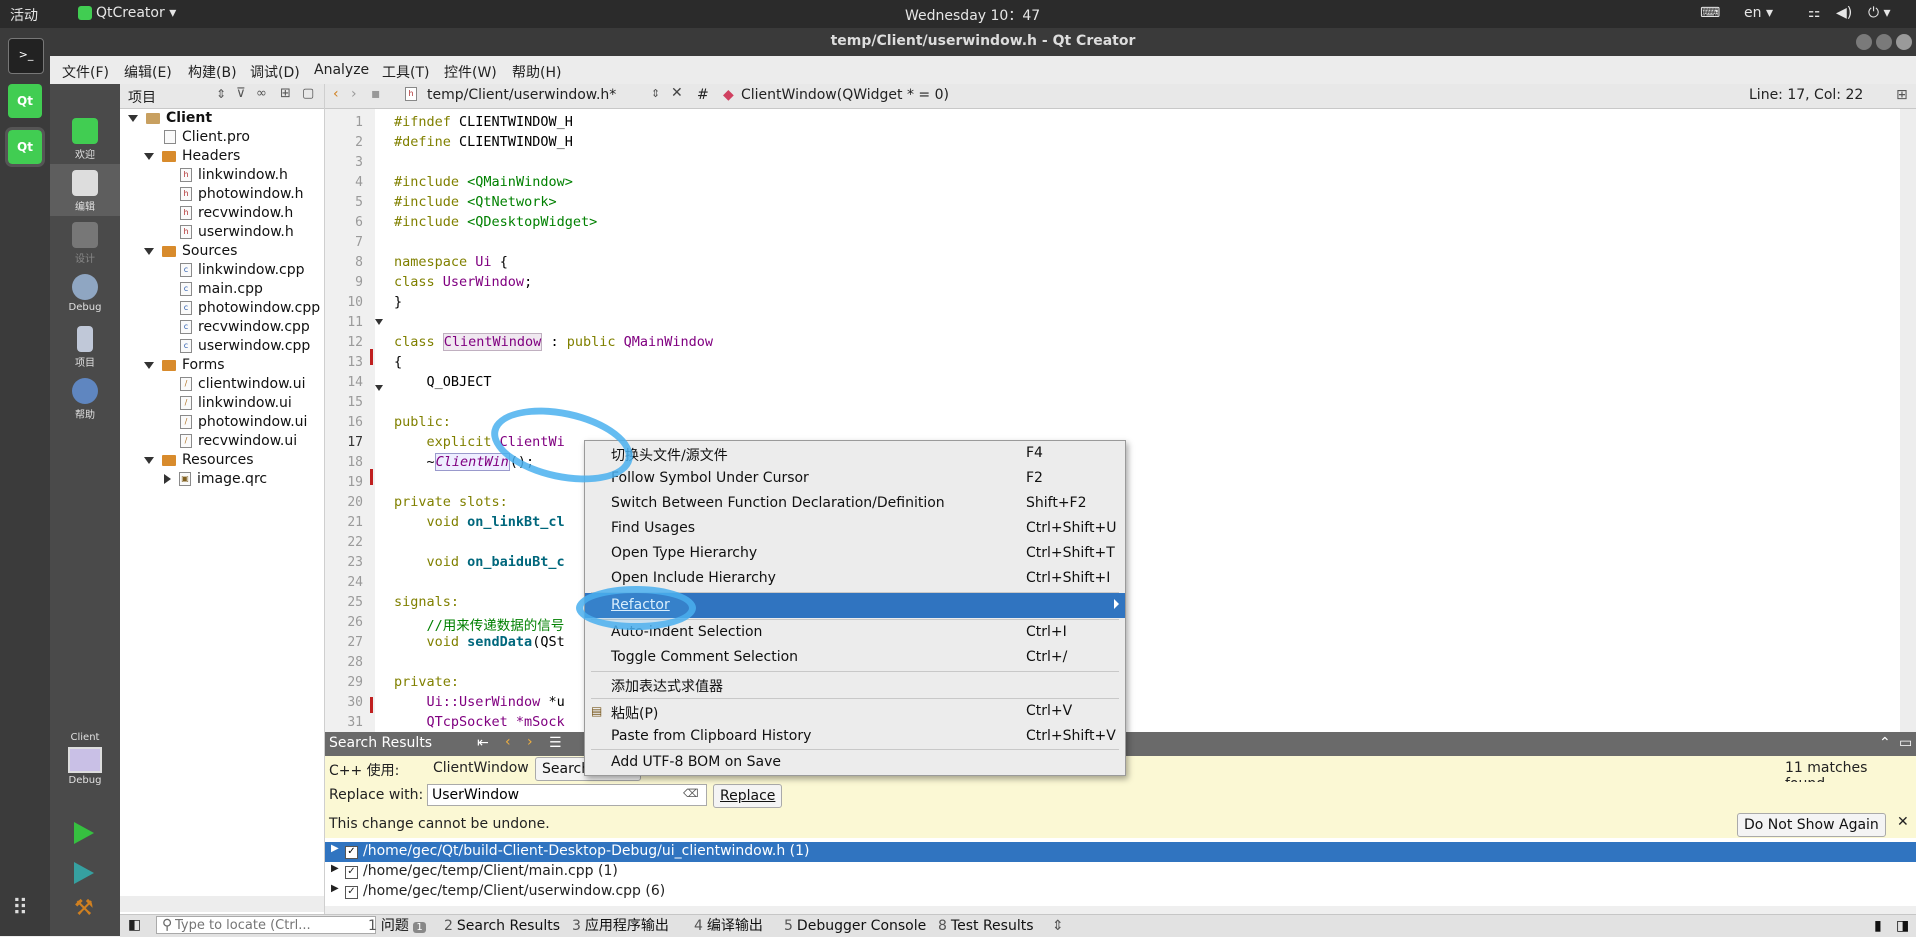 The width and height of the screenshot is (1916, 937). I want to click on cursor-position: Line: 17, Col: 22, so click(1806, 95).